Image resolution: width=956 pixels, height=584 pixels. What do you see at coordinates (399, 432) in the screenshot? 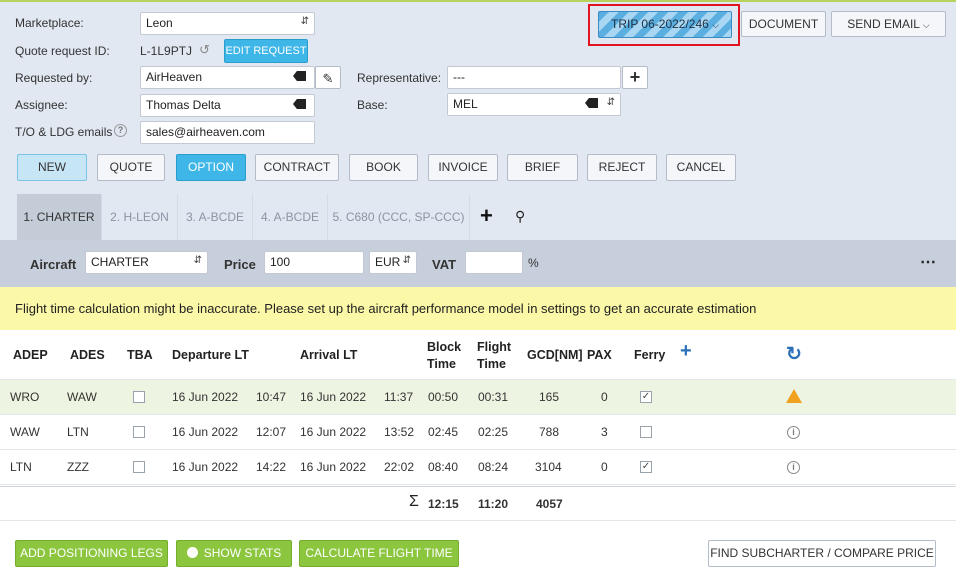
I see `cell-arr-time: 13:52` at bounding box center [399, 432].